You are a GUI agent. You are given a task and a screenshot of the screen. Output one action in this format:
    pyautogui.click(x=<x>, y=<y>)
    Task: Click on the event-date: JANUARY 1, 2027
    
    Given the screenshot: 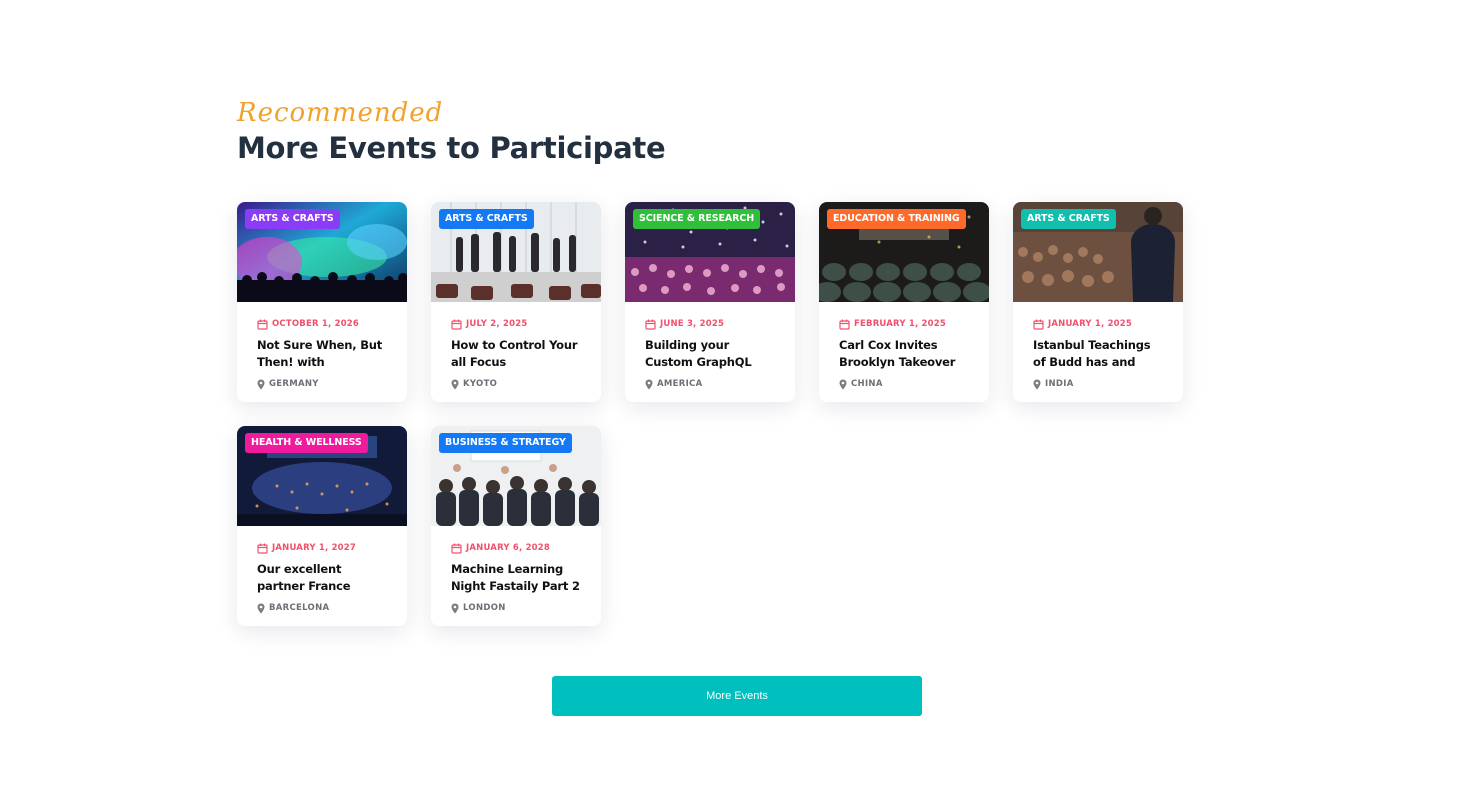 What is the action you would take?
    pyautogui.click(x=322, y=548)
    